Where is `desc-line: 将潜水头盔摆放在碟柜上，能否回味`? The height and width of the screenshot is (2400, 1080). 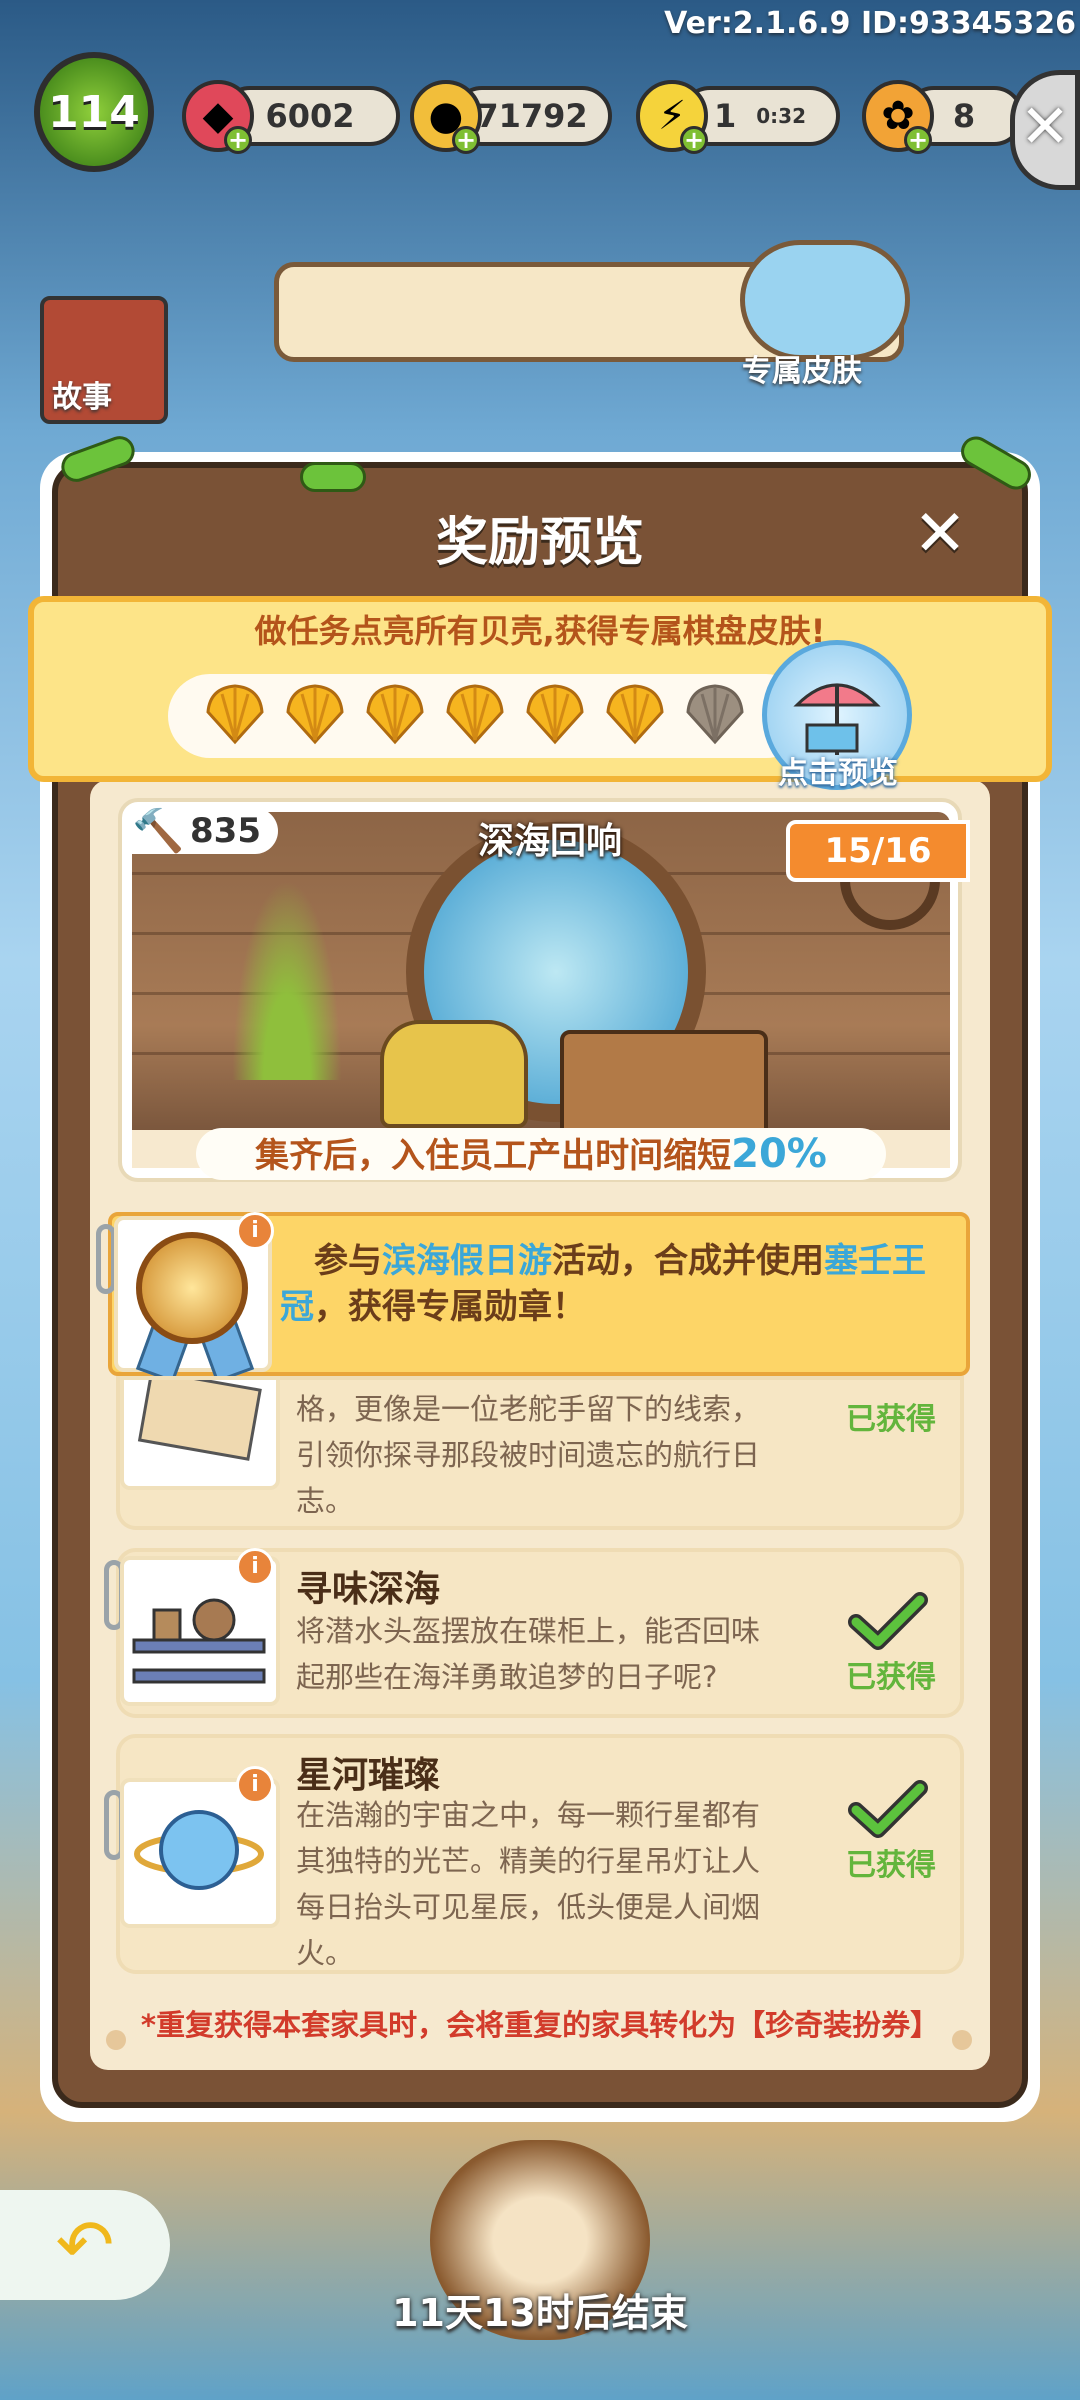
desc-line: 将潜水头盔摆放在碟柜上，能否回味 is located at coordinates (528, 1631).